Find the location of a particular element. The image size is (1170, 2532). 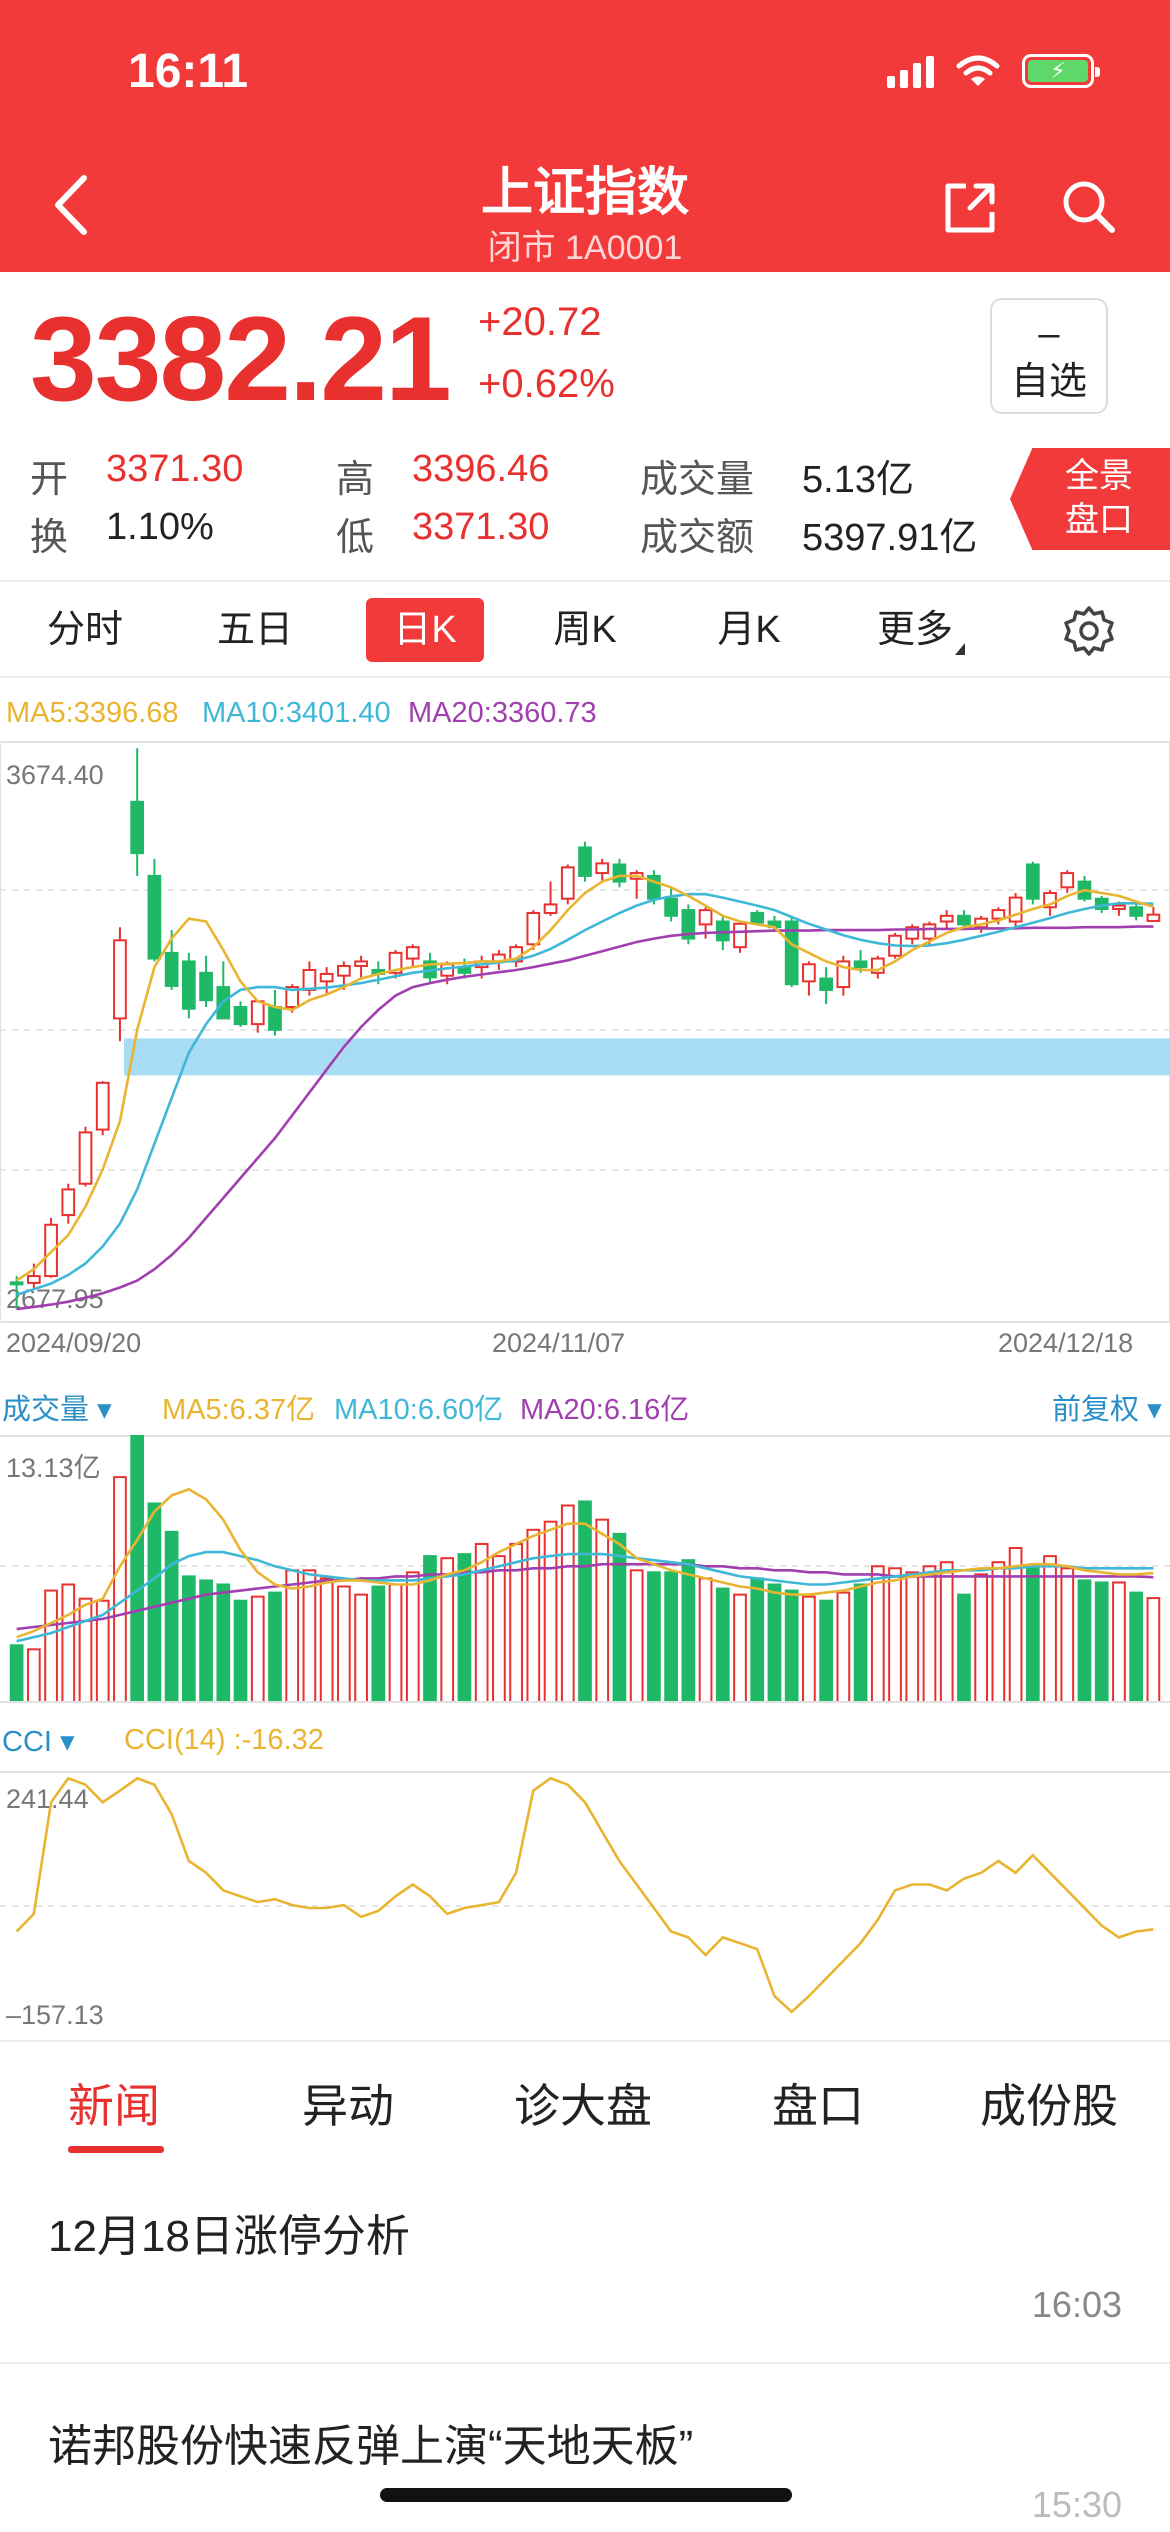

tab-constituents: 成份股 is located at coordinates (1049, 2103).